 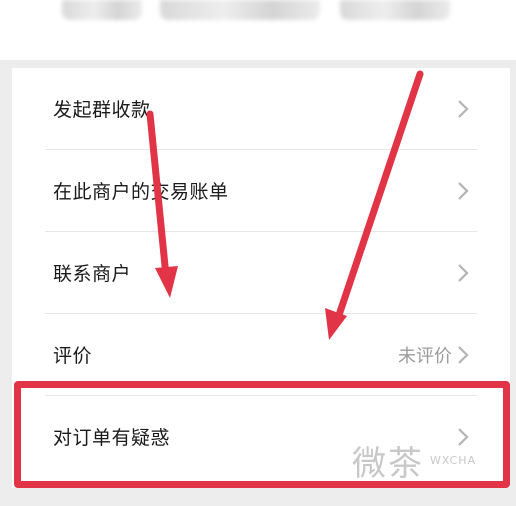 What do you see at coordinates (102, 110) in the screenshot?
I see `menu-item-label: 发起群收款` at bounding box center [102, 110].